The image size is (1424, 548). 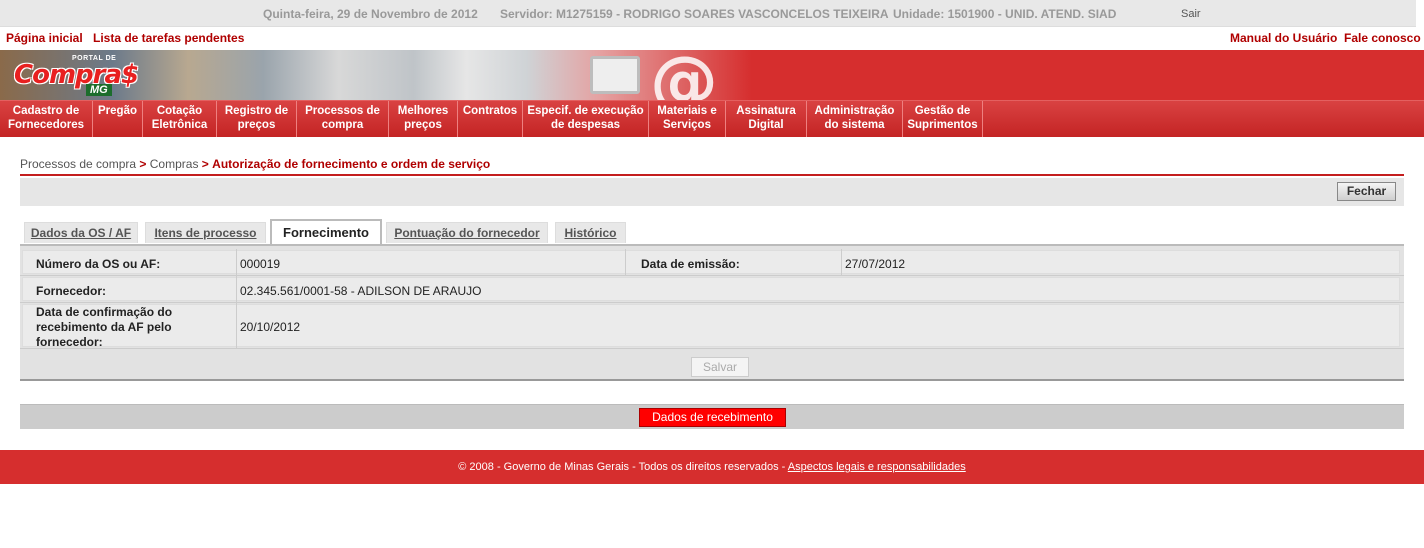 What do you see at coordinates (687, 119) in the screenshot?
I see `menu-materiais-servicos: Materiais e Serviços` at bounding box center [687, 119].